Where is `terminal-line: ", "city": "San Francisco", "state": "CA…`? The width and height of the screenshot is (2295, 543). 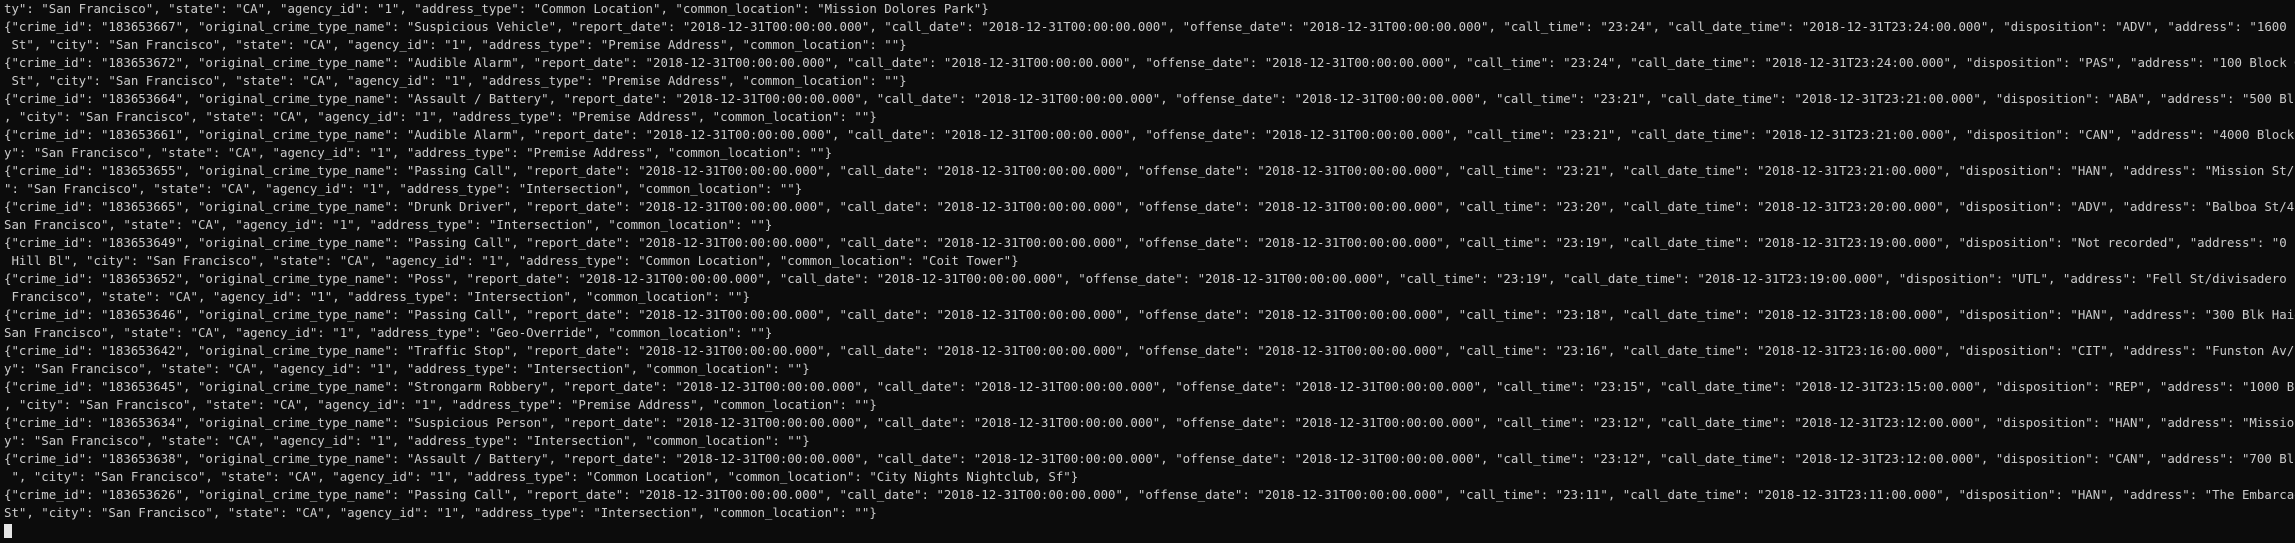 terminal-line: ", "city": "San Francisco", "state": "CA… is located at coordinates (541, 476).